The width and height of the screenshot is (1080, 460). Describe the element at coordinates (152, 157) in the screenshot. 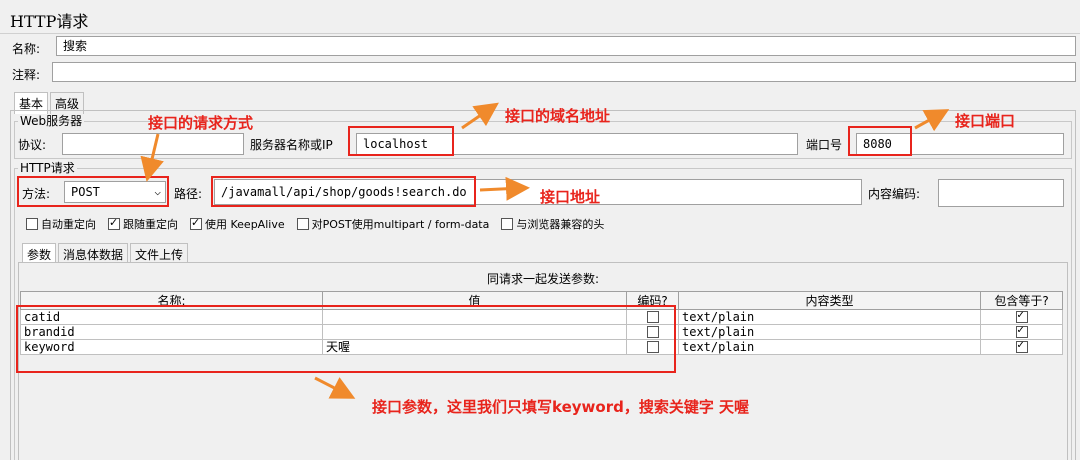

I see `method-arrow` at that location.